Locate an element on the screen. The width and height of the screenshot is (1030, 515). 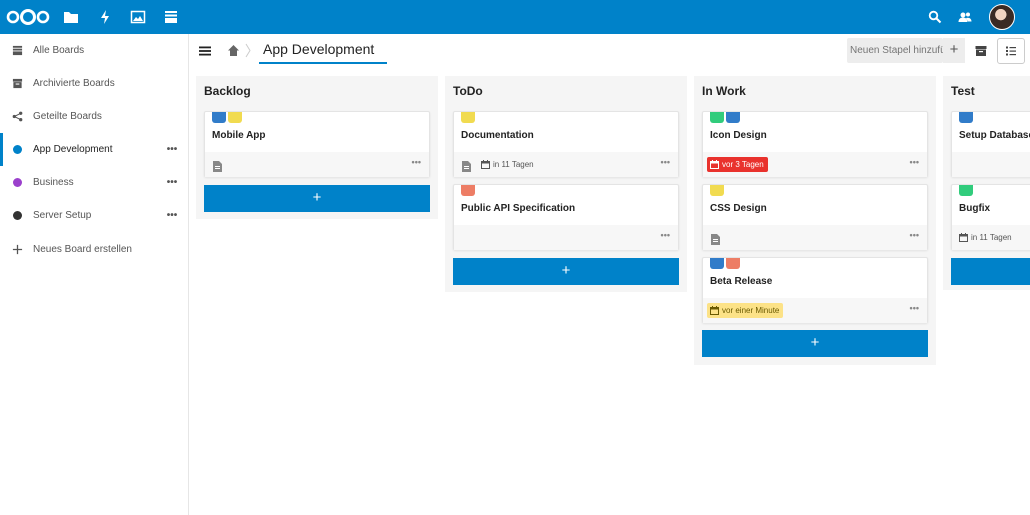
card-title: Beta Release is located at coordinates (741, 281).